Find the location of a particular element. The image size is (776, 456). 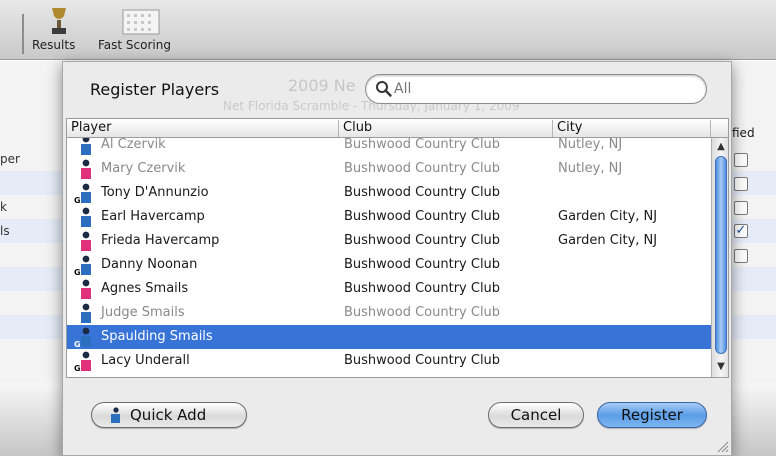

background-row-fragment: k is located at coordinates (3, 207).